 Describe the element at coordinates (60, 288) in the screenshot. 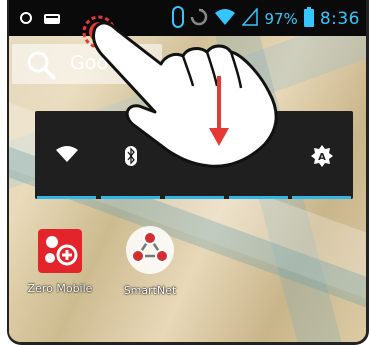

I see `app-label: Zero Mobile` at that location.